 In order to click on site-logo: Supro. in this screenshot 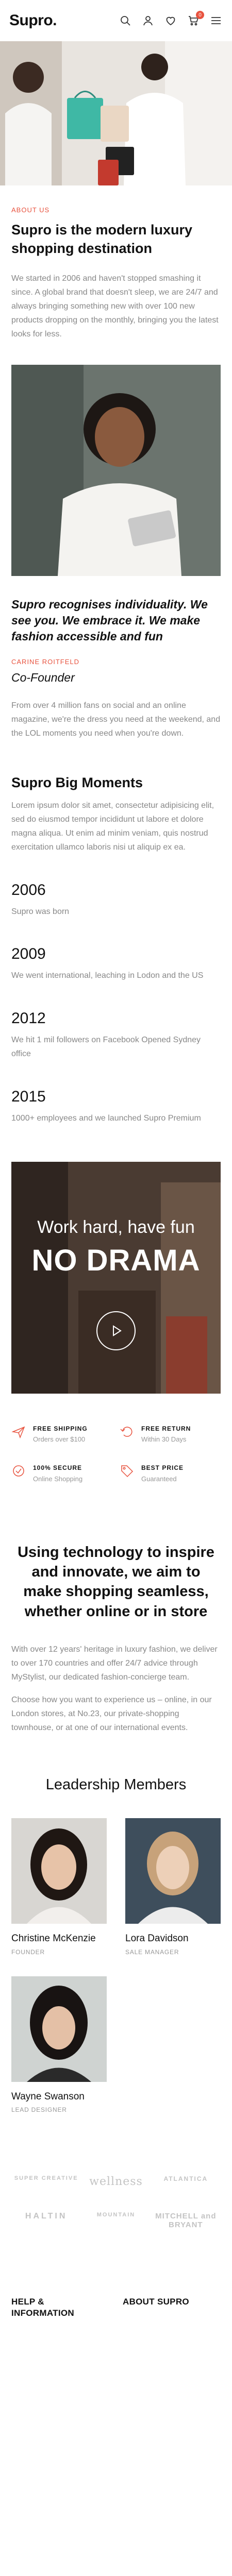, I will do `click(33, 20)`.